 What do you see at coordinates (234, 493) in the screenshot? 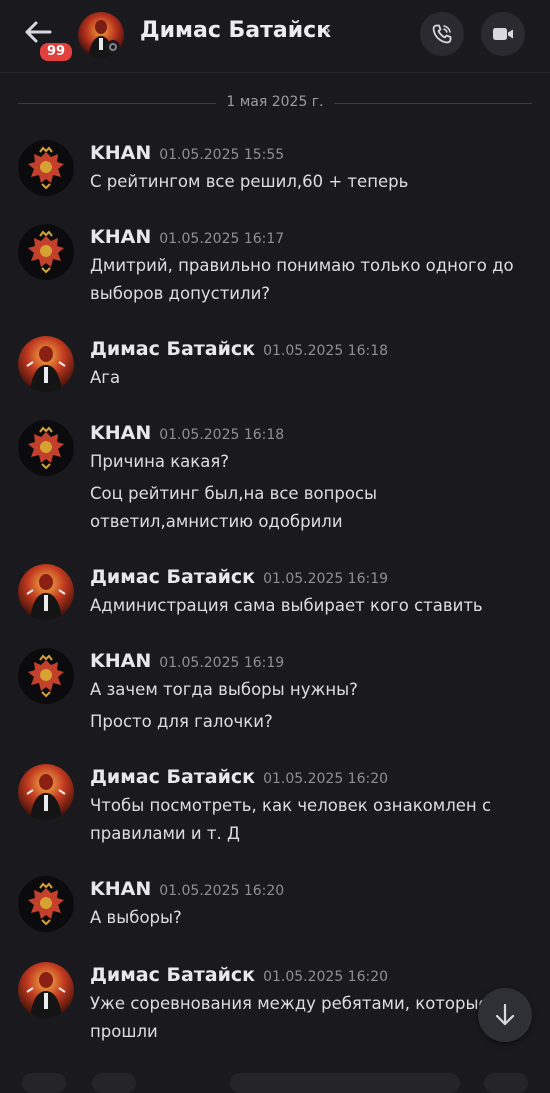
I see `message-text: Соц рейтинг был,на все вопросы` at bounding box center [234, 493].